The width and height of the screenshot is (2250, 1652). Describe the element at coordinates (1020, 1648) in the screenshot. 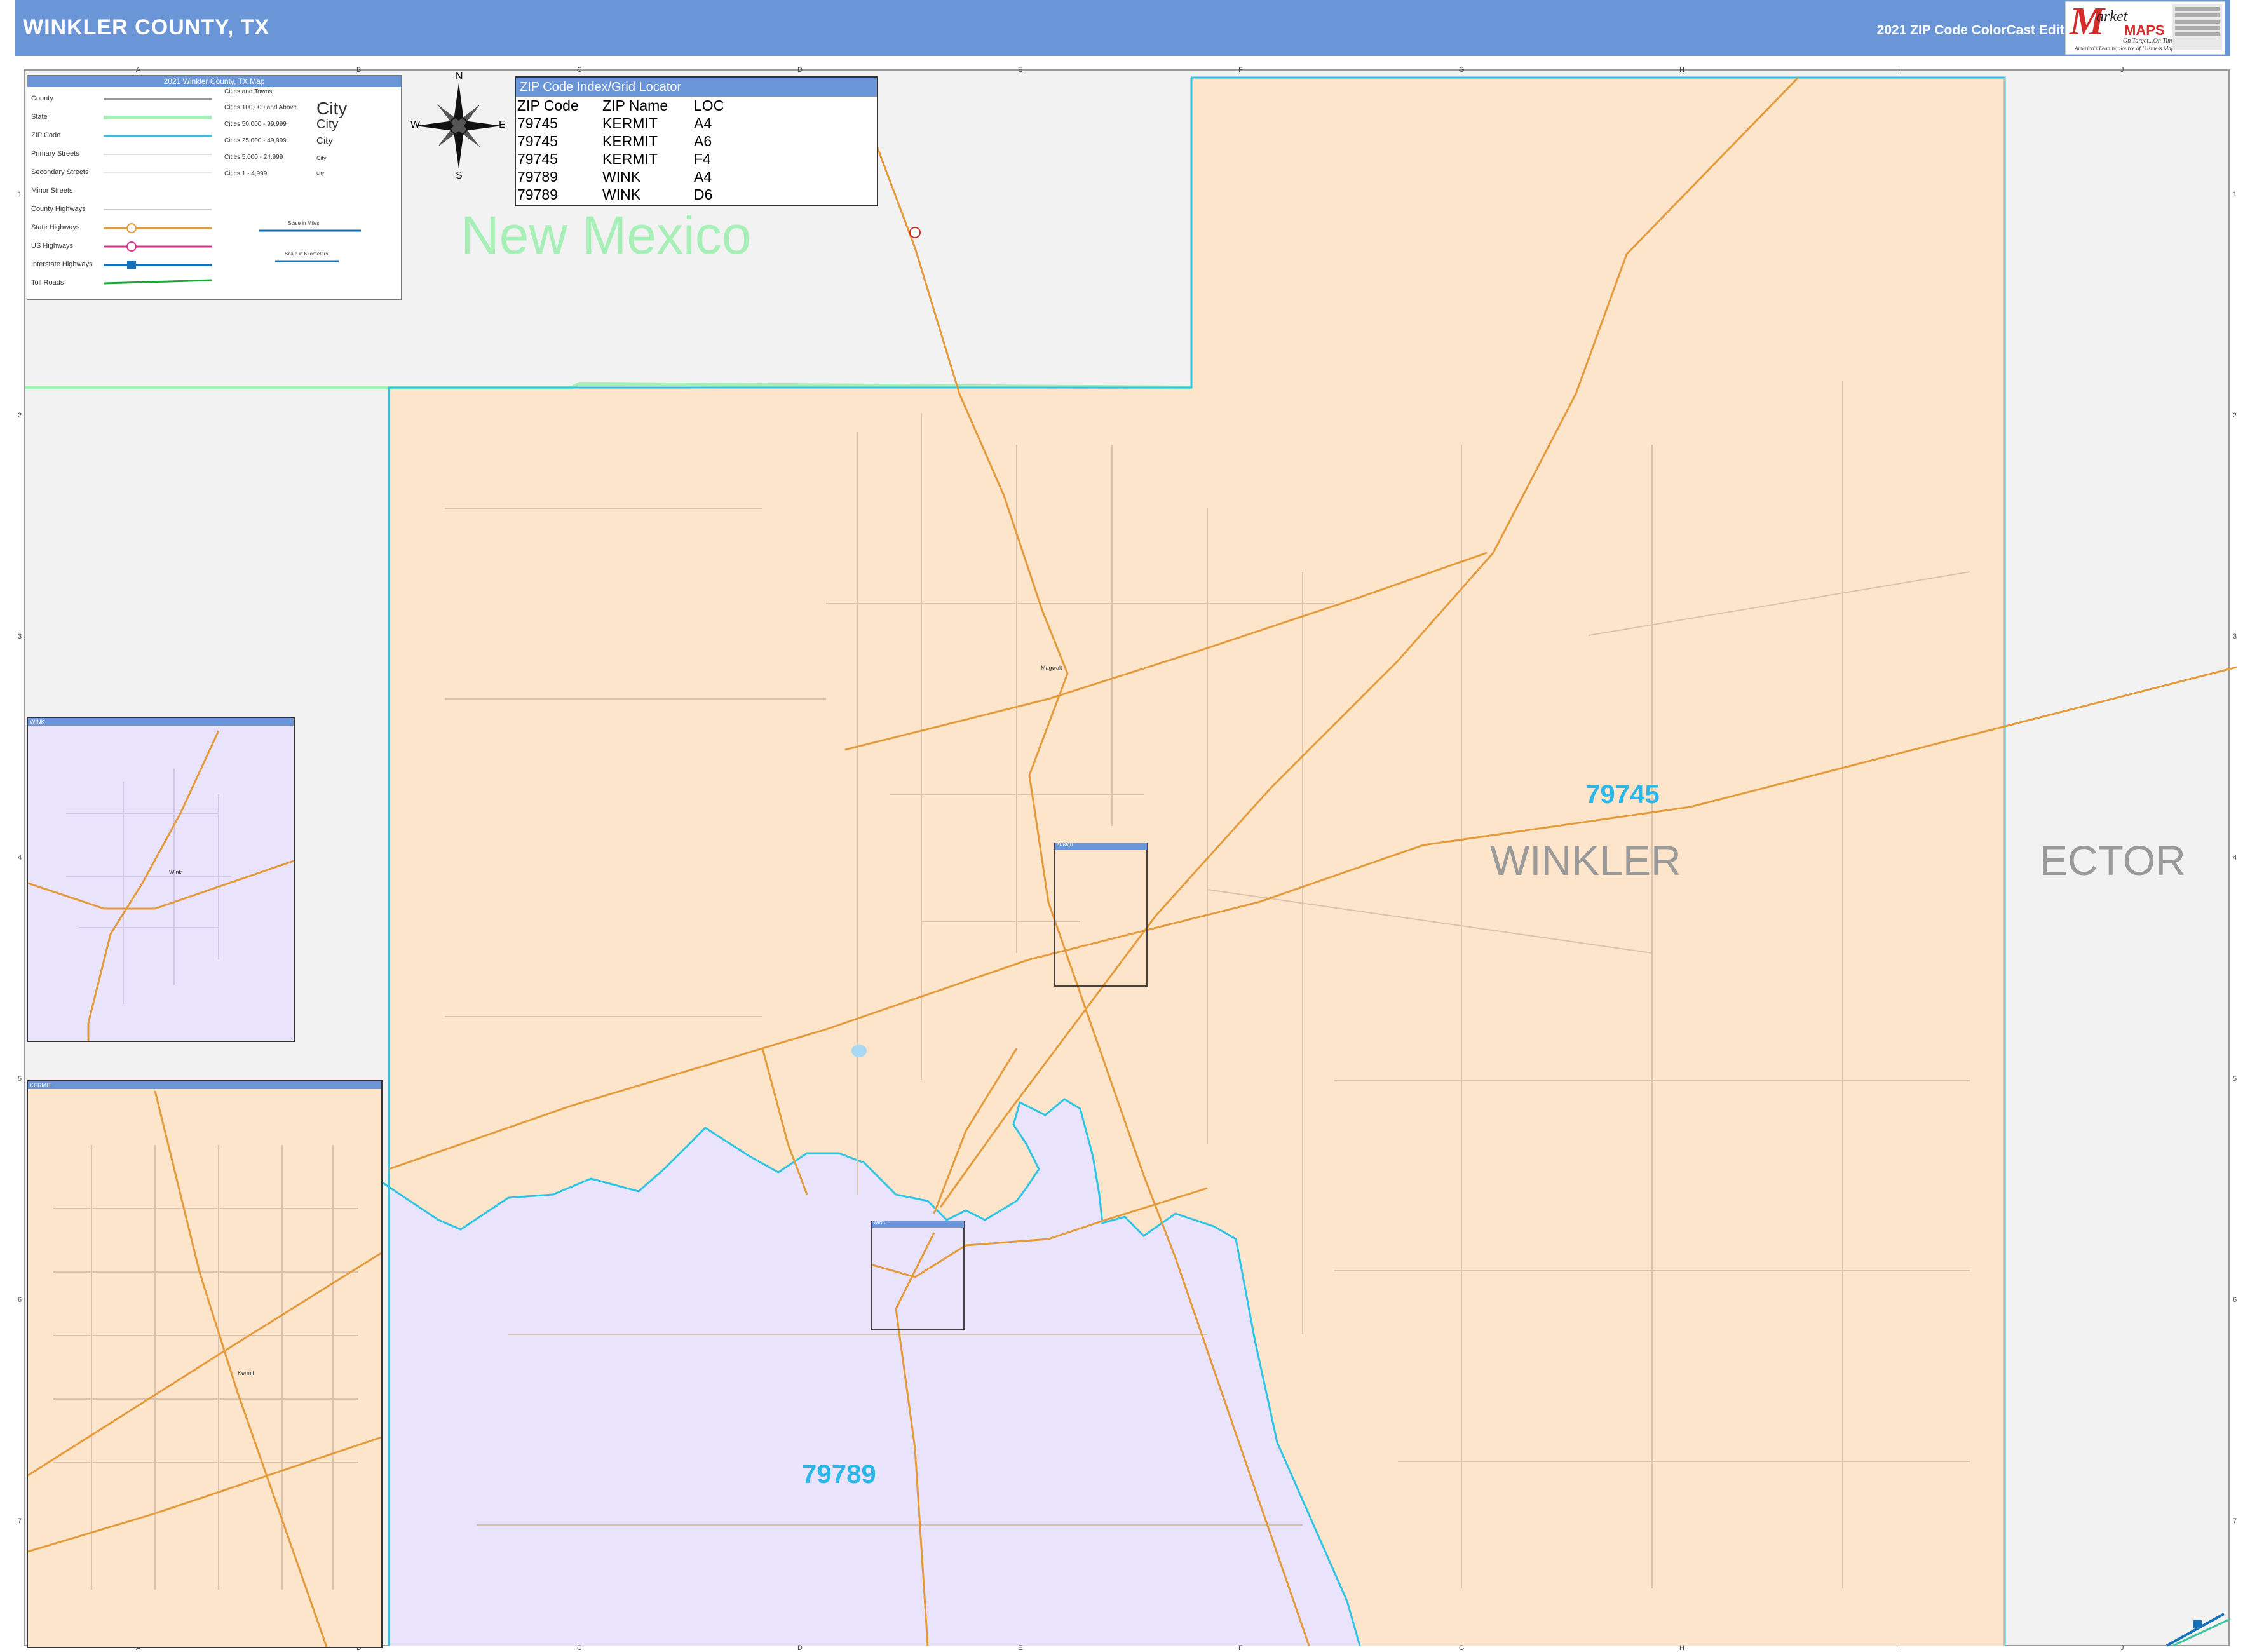

I see `grid-col-e-bottom: E` at that location.